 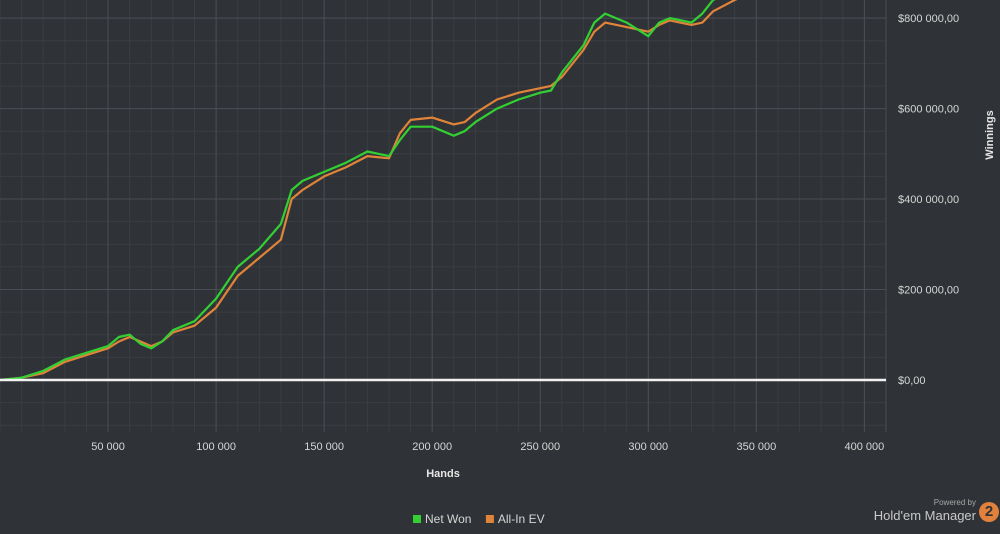 What do you see at coordinates (912, 381) in the screenshot?
I see `y-tick-label: $0,00` at bounding box center [912, 381].